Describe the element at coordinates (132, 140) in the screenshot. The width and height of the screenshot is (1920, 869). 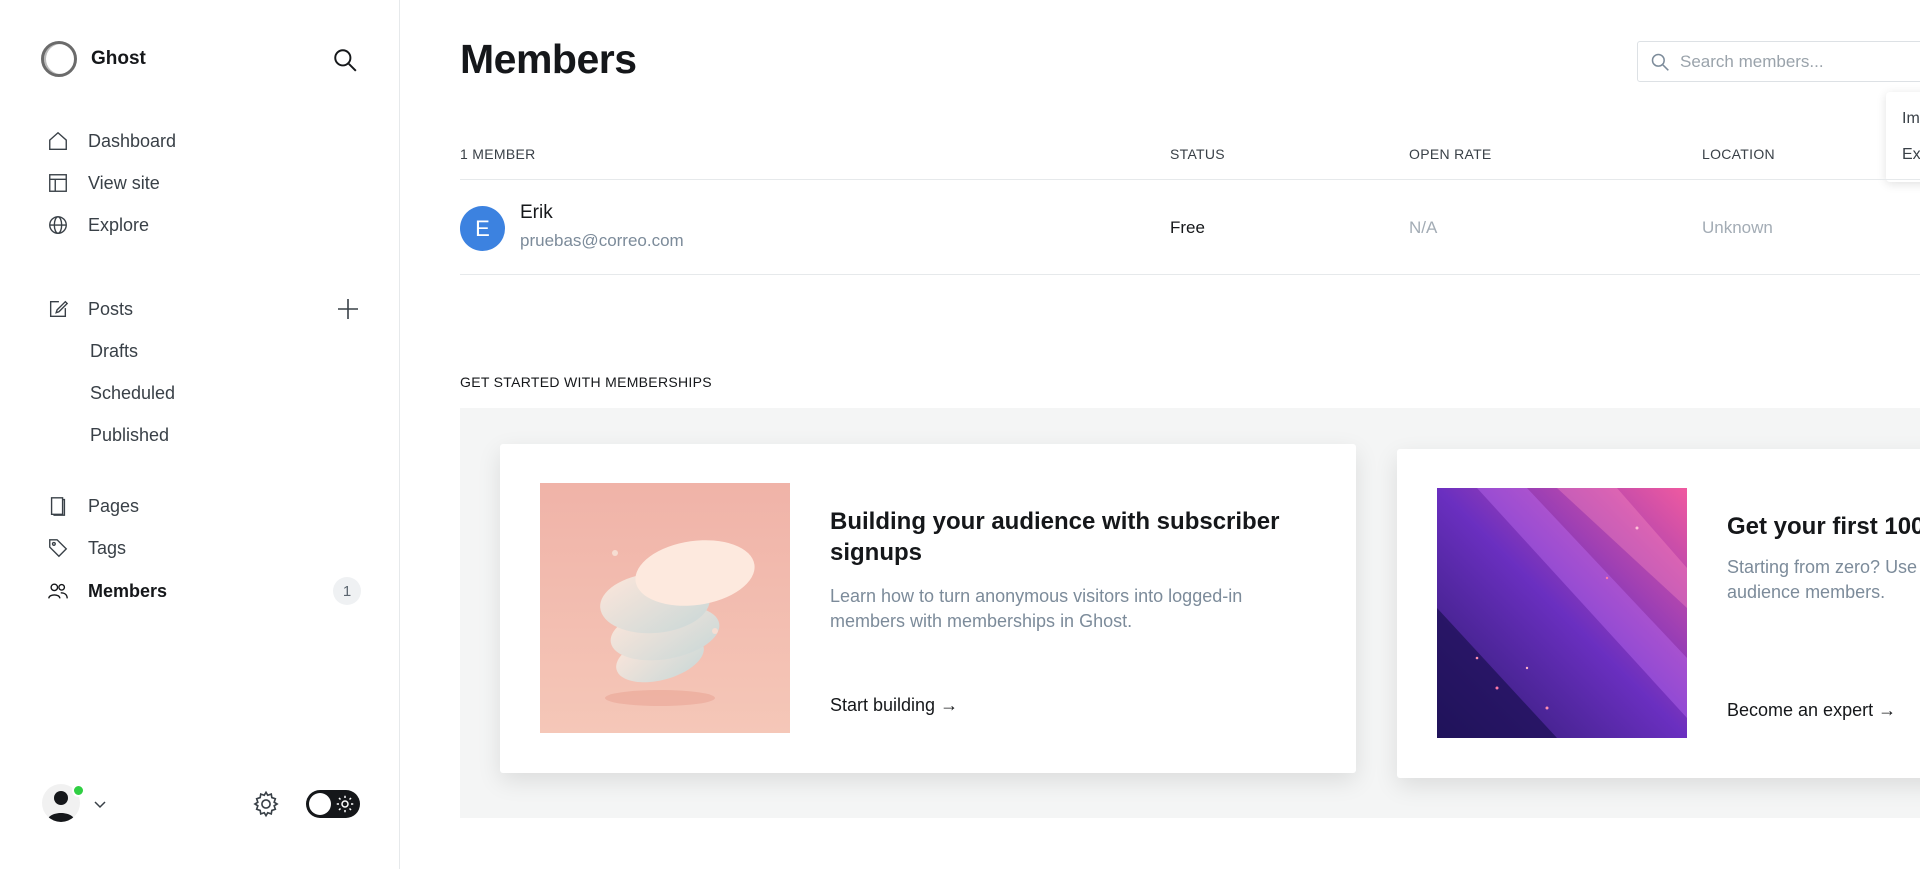
I see `sidebar-item-label: Dashboard` at that location.